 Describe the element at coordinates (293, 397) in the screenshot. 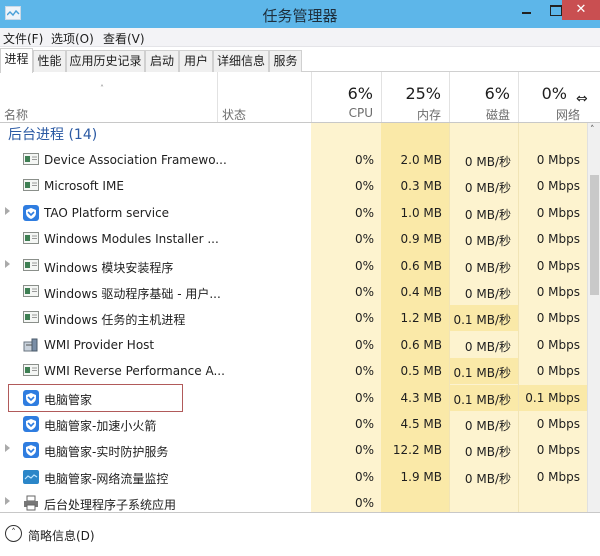

I see `process-row: 电脑管家 0% 4.3 MB 0.1 MB/秒 0.1 Mbps` at that location.